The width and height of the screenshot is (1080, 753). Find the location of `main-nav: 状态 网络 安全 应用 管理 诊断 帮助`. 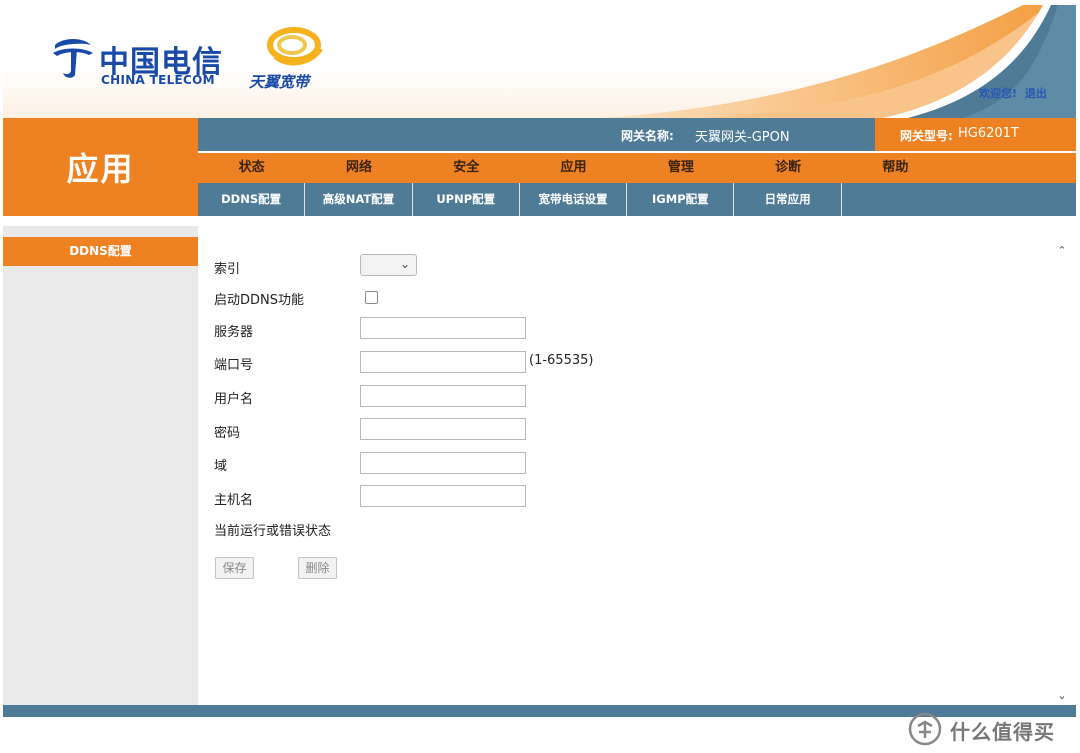

main-nav: 状态 网络 安全 应用 管理 诊断 帮助 is located at coordinates (637, 167).